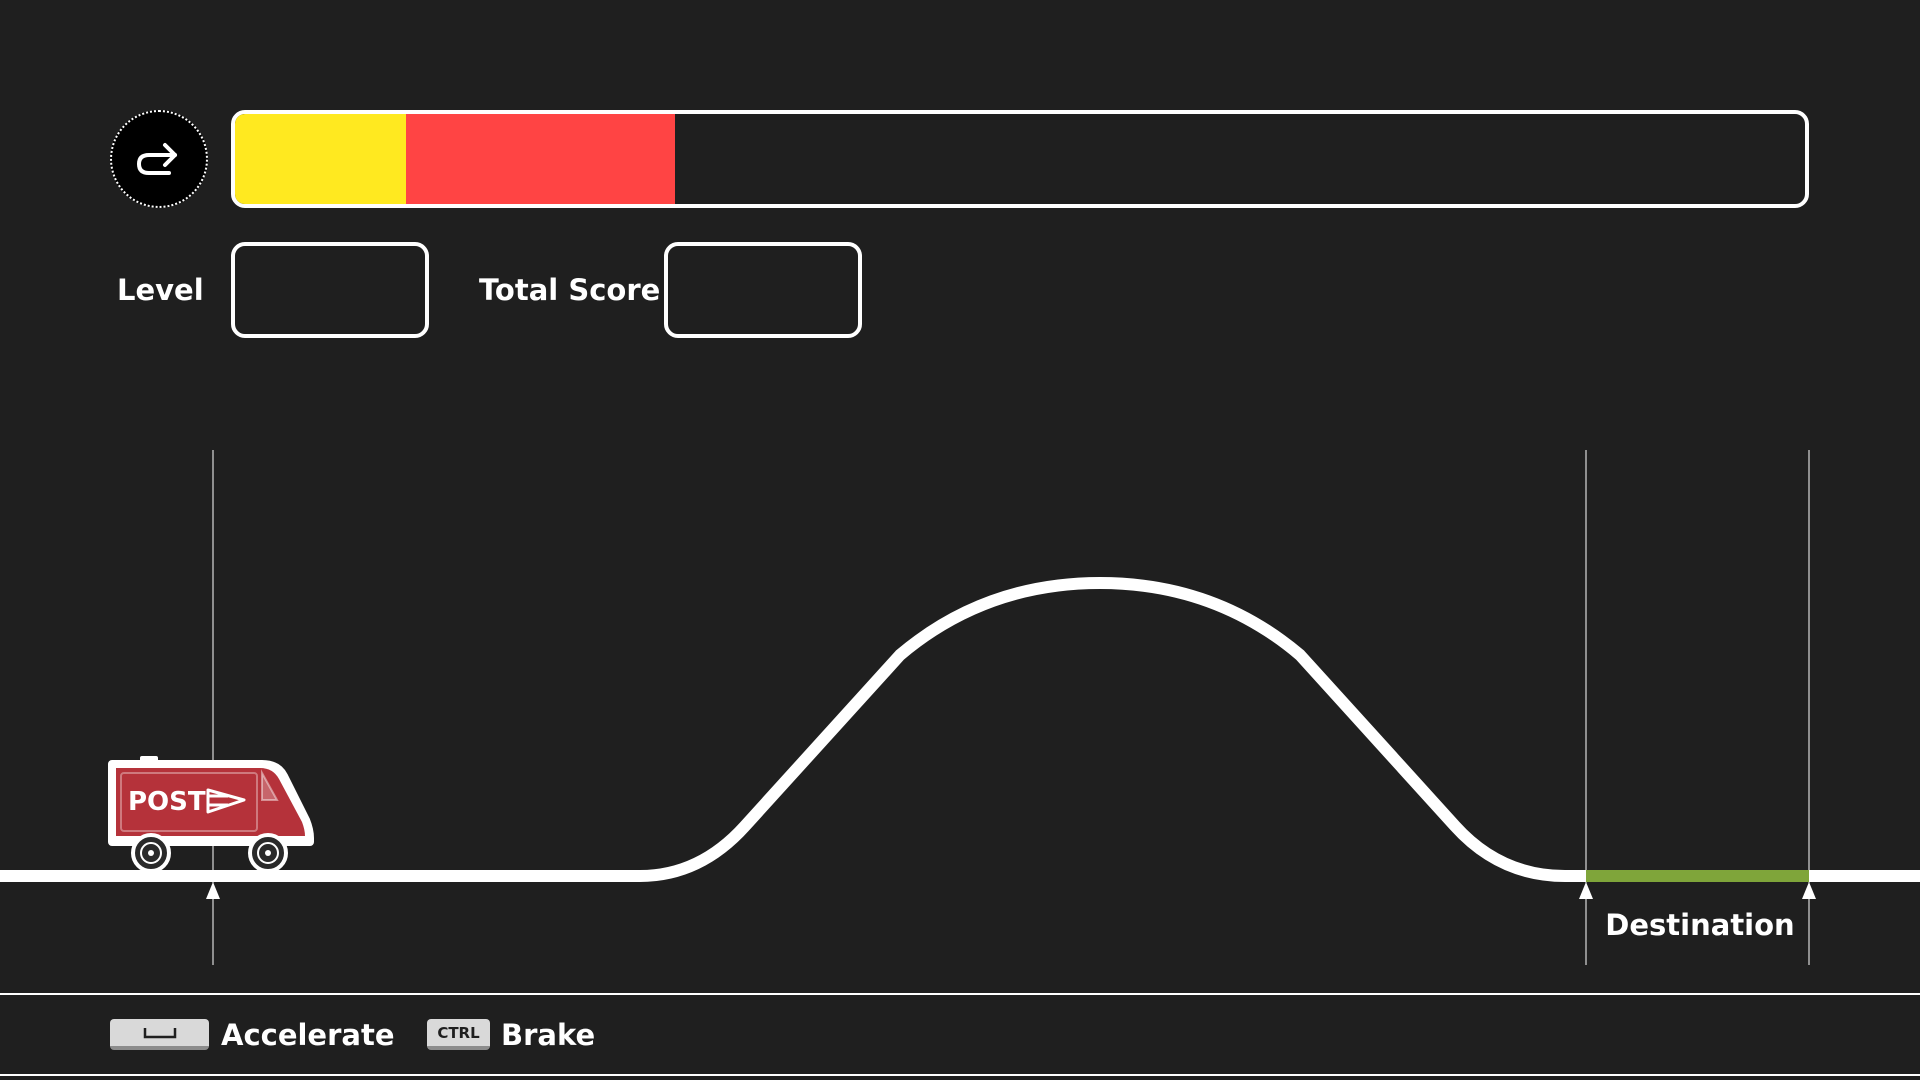 This screenshot has height=1080, width=1920. I want to click on spacebar-icon, so click(159, 1032).